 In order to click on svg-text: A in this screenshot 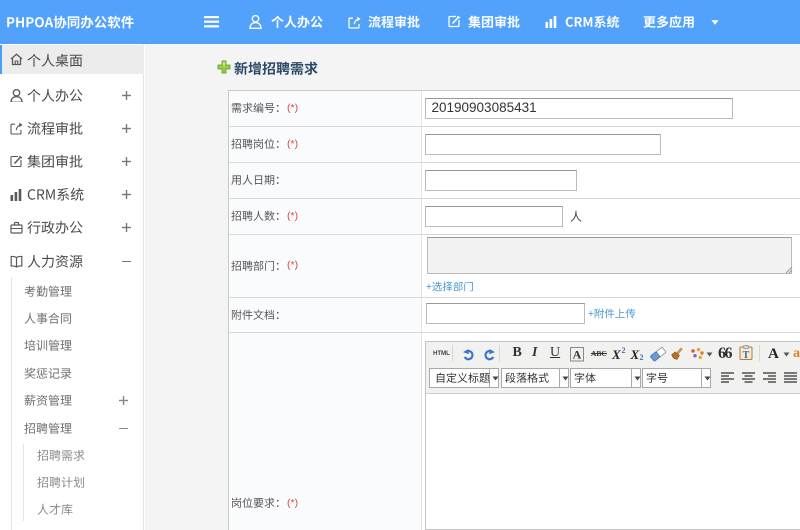, I will do `click(577, 355)`.